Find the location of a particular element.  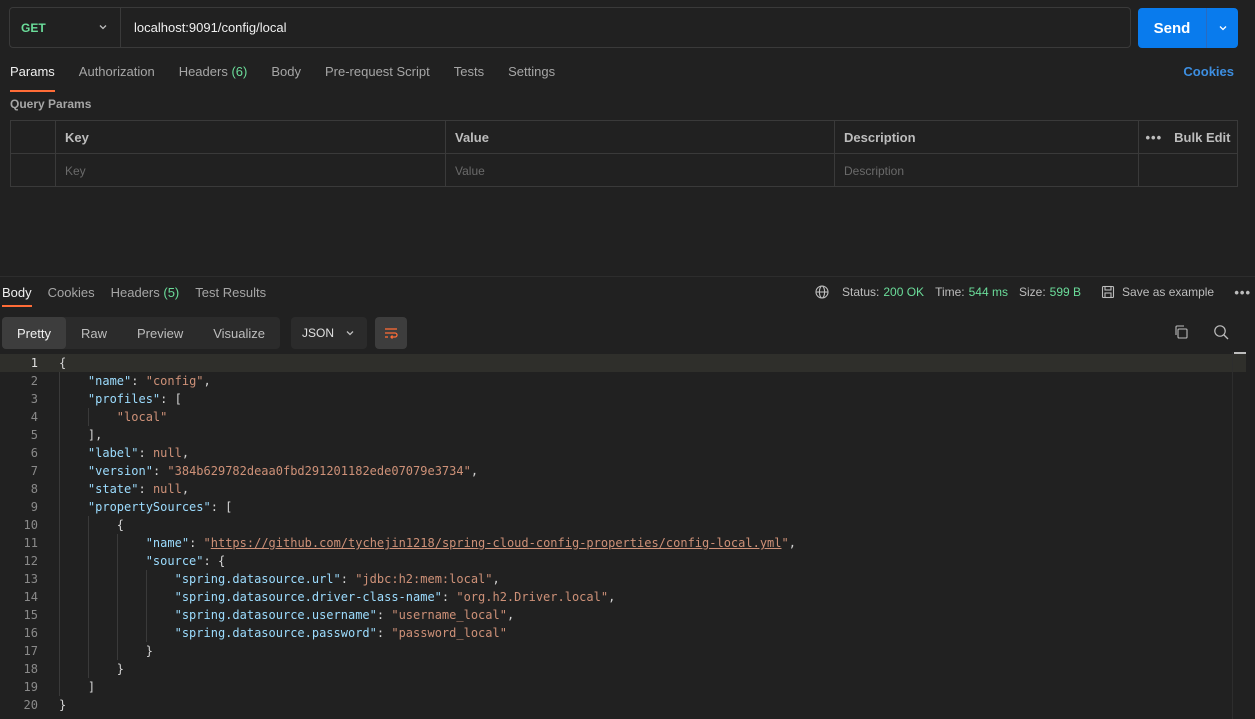

format-tabs: Pretty Raw Preview Visualize is located at coordinates (141, 333).